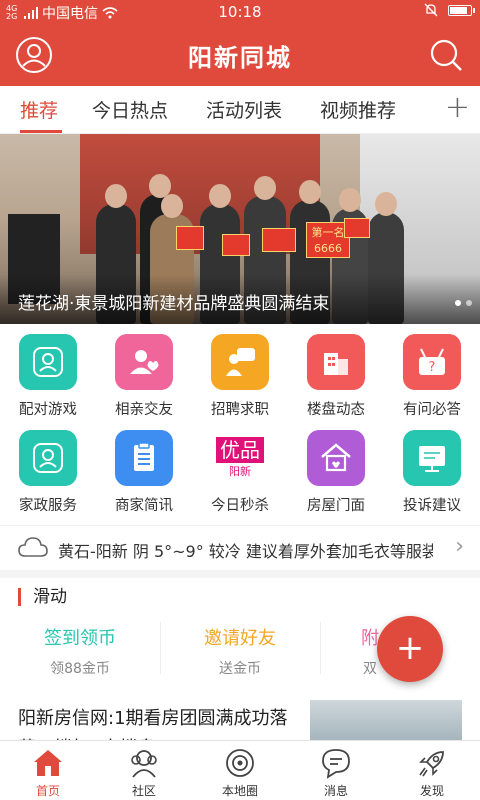 The image size is (480, 800). I want to click on promo-checkin: 签到领币 领88金币, so click(80, 650).